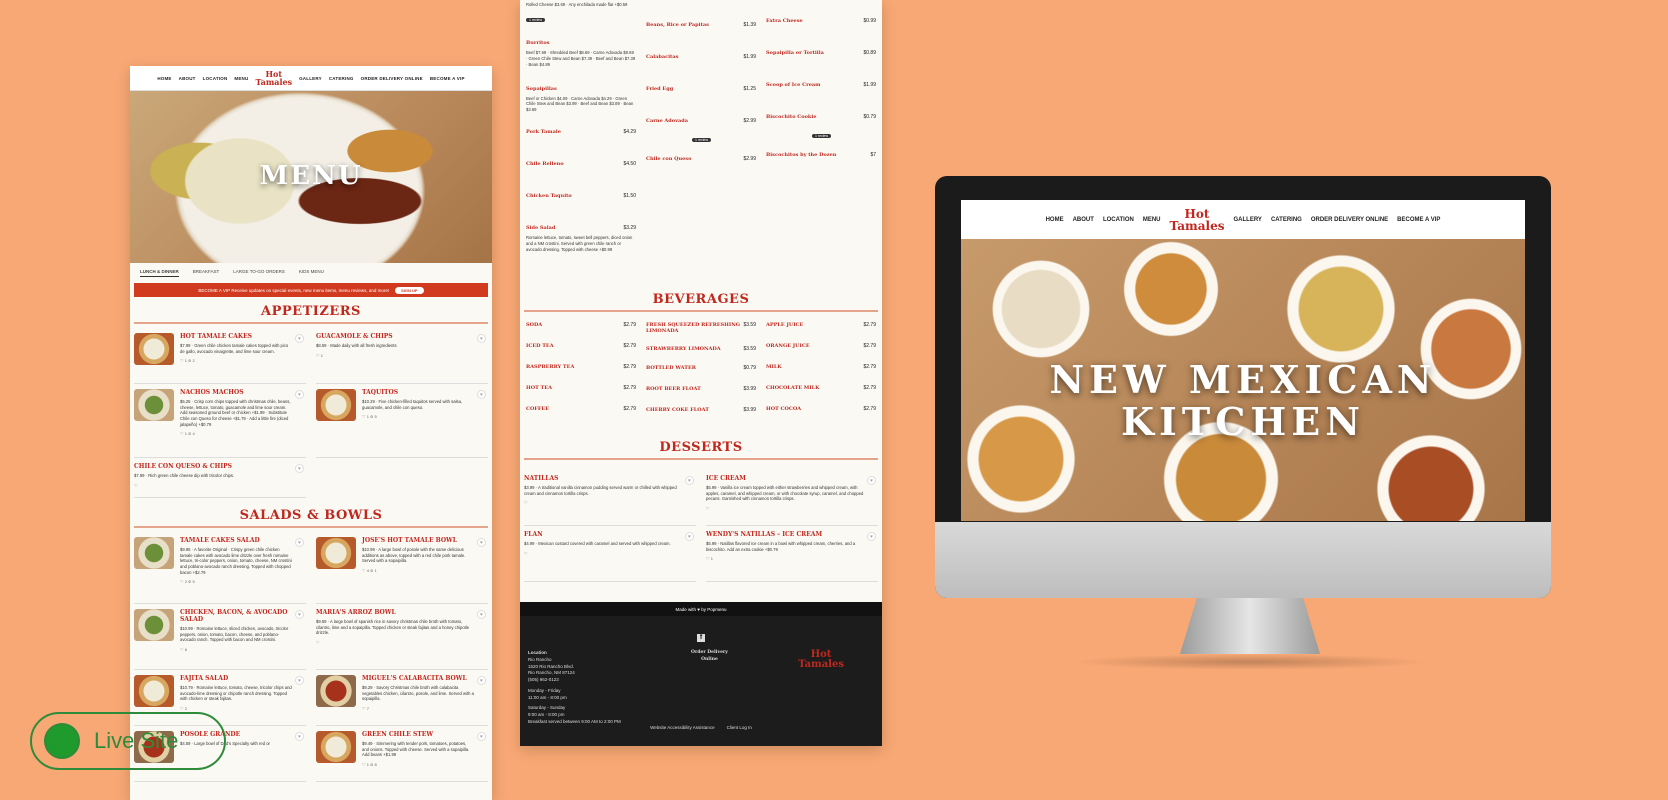 This screenshot has height=800, width=1668. What do you see at coordinates (701, 121) in the screenshot?
I see `menu-item: Carne Adovada $2.99` at bounding box center [701, 121].